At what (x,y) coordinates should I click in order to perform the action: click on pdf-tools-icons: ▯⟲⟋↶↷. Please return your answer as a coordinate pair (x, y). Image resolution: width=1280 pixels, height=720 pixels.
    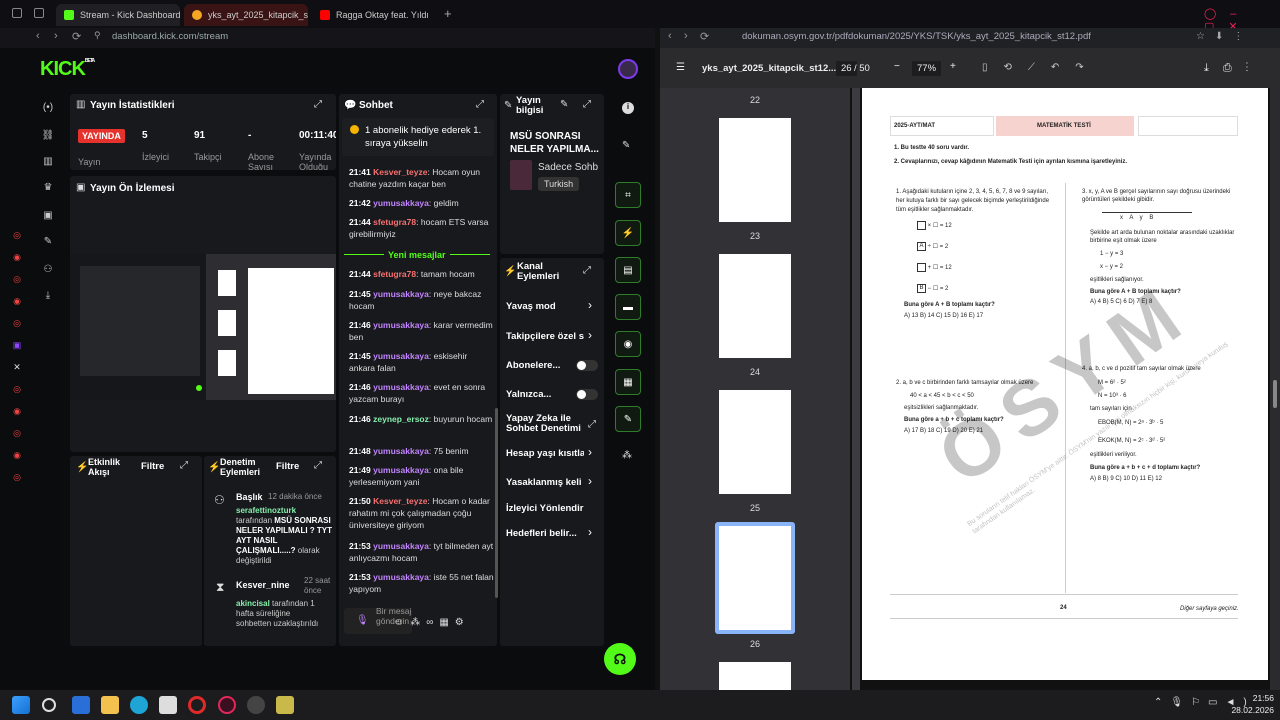
    Looking at the image, I should click on (1041, 67).